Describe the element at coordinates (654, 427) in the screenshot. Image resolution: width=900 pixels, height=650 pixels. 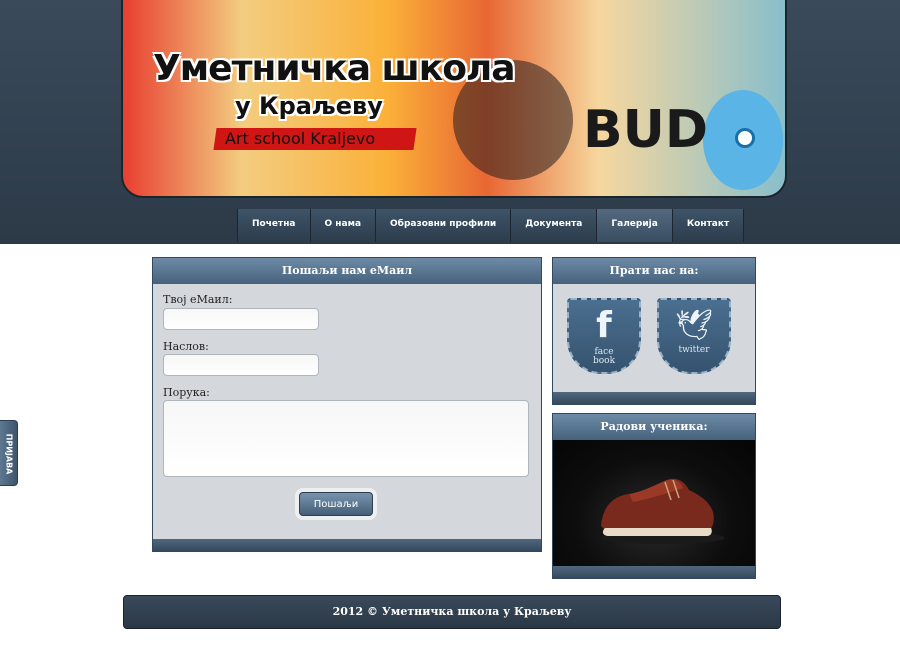
I see `student-works-heading: Радови ученика:` at that location.